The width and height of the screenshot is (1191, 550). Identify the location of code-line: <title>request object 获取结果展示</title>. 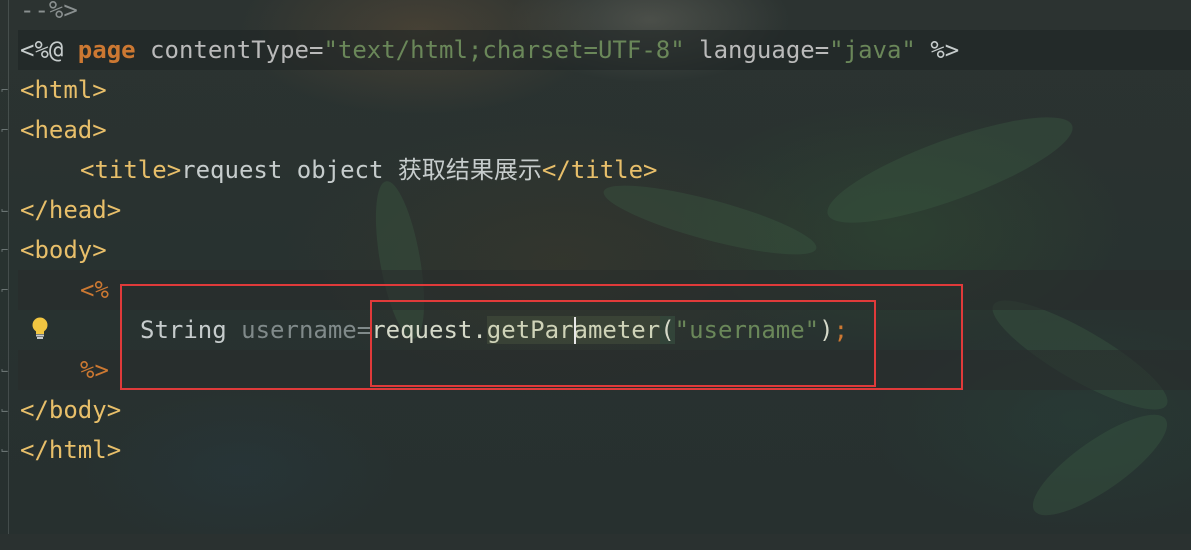
(329, 170).